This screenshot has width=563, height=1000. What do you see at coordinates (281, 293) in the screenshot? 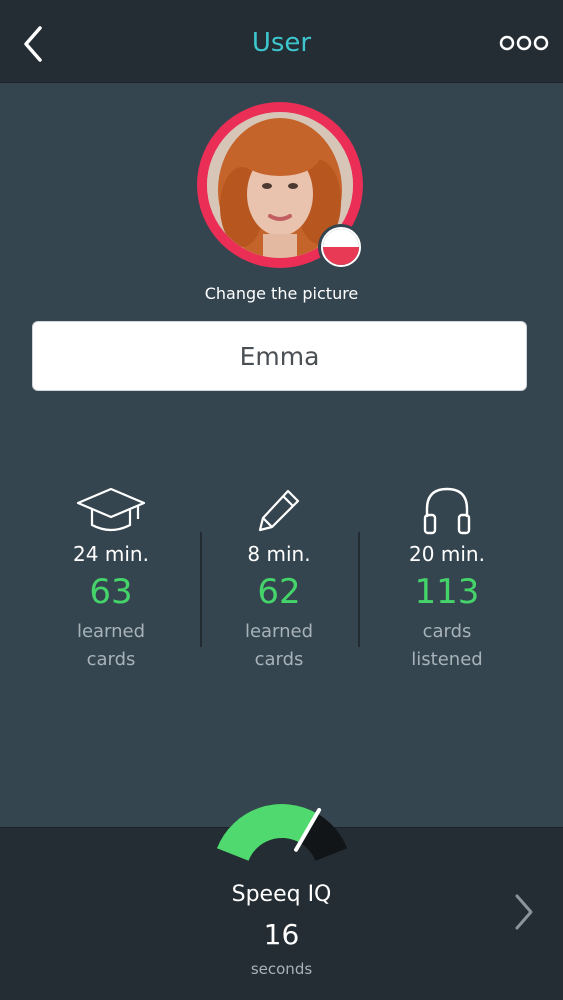
I see `change-picture-link: Change the picture` at bounding box center [281, 293].